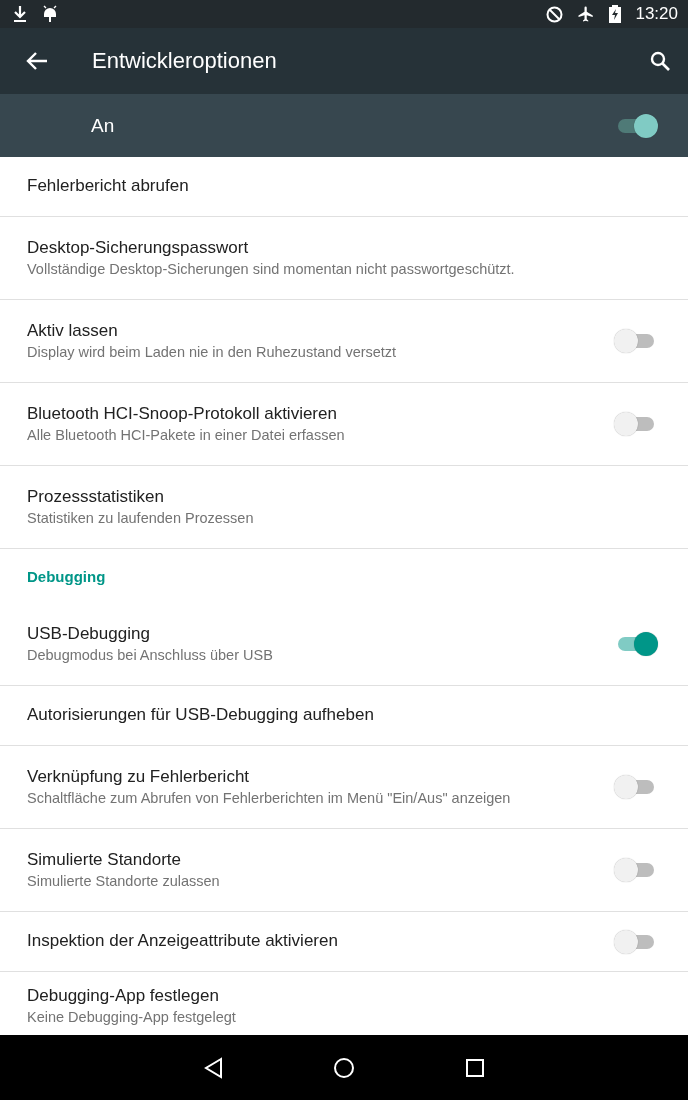  Describe the element at coordinates (37, 61) in the screenshot. I see `back-arrow-icon` at that location.